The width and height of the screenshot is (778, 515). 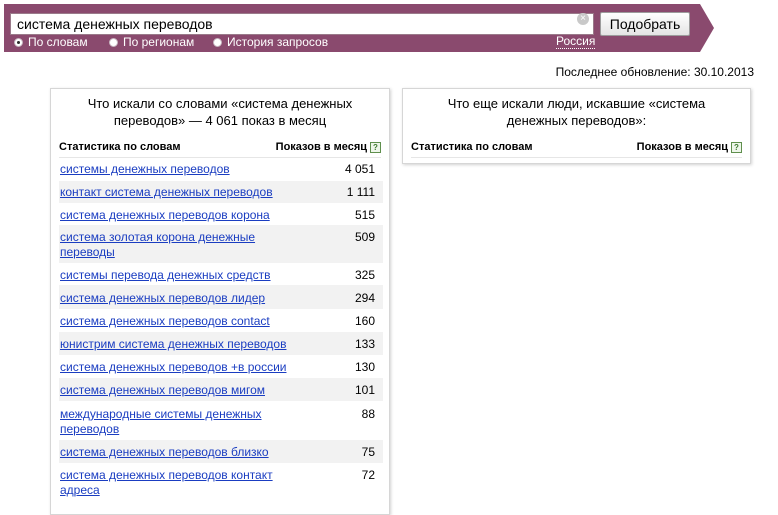 What do you see at coordinates (654, 72) in the screenshot?
I see `last-update-text: Последнее обновление: 30.10.2013` at bounding box center [654, 72].